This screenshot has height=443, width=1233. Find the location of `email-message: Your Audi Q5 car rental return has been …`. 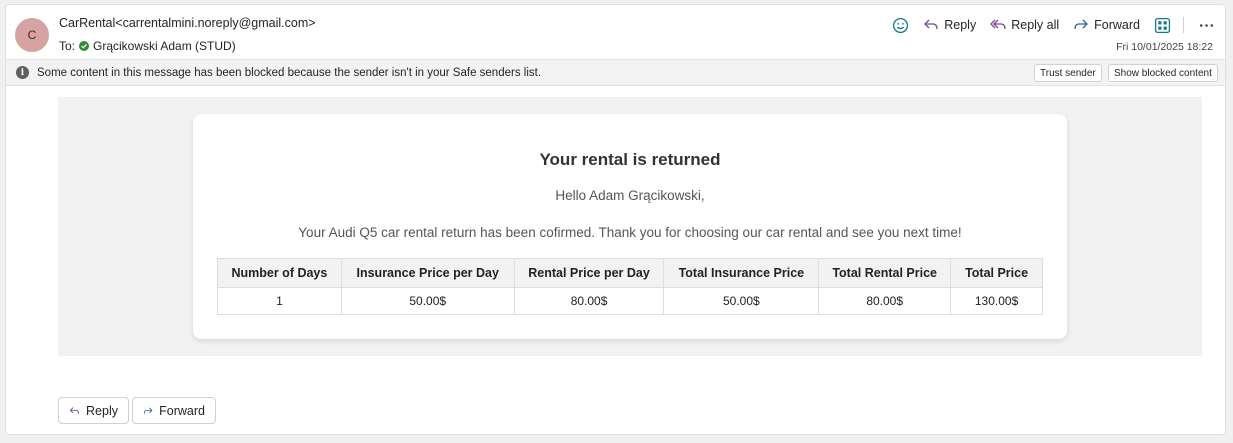

email-message: Your Audi Q5 car rental return has been … is located at coordinates (630, 232).